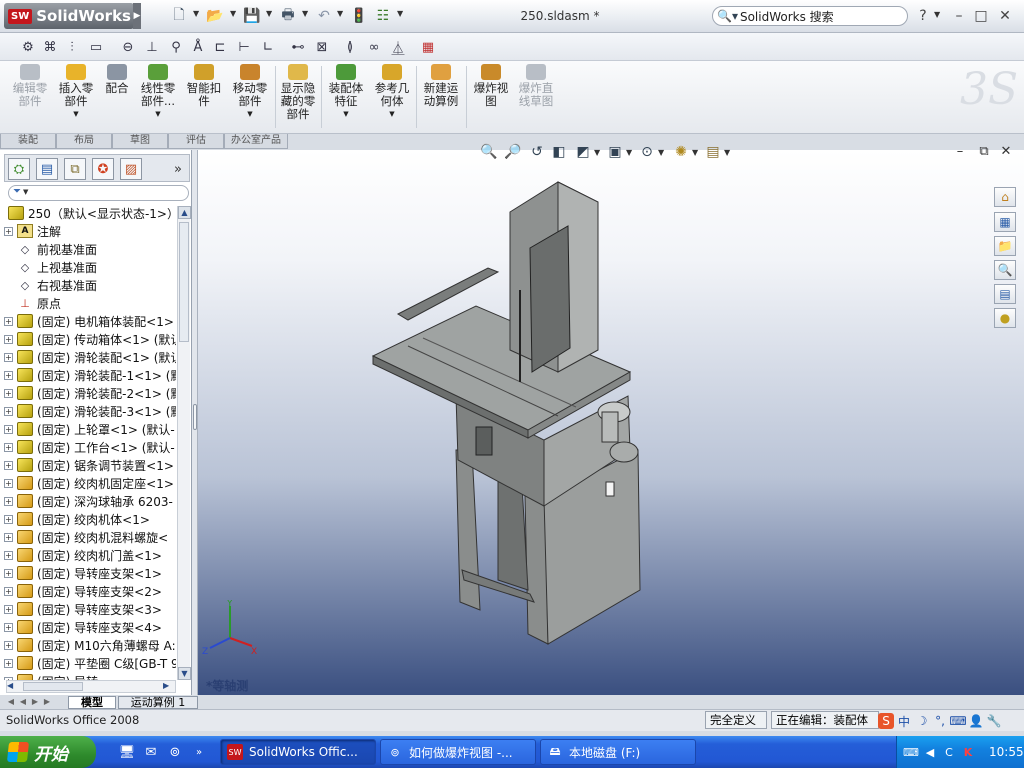 This screenshot has height=768, width=1024. Describe the element at coordinates (90, 393) in the screenshot. I see `tree-item: + (固定) 滑轮装配-2<1> (默` at that location.